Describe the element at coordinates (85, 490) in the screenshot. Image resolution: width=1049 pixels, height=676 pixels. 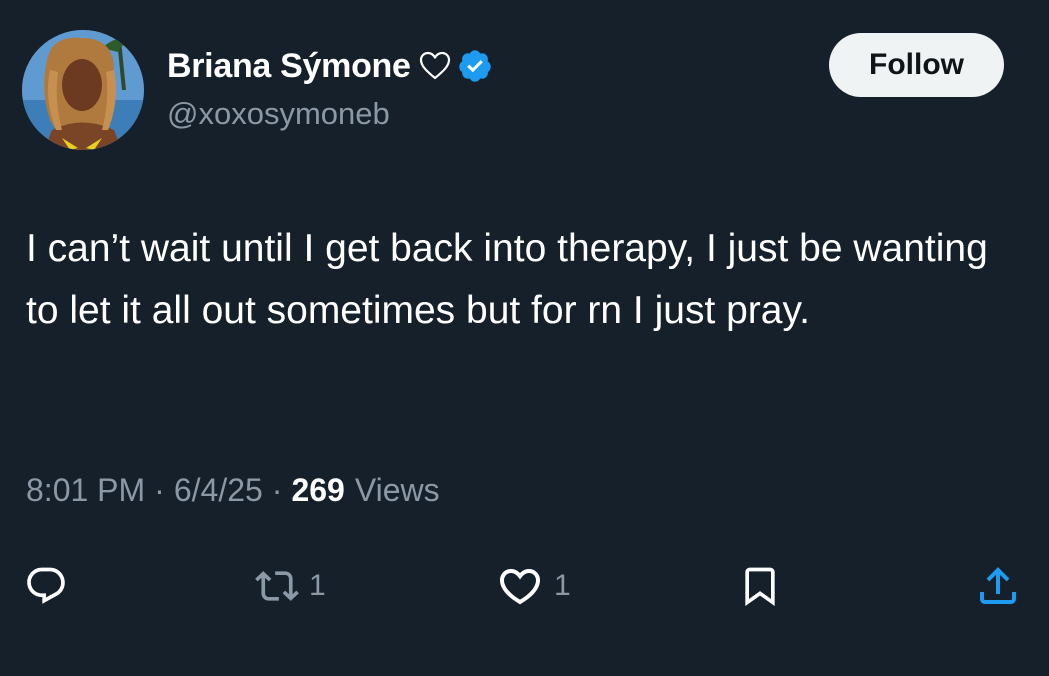
I see `tweet-time: 8:01 PM` at that location.